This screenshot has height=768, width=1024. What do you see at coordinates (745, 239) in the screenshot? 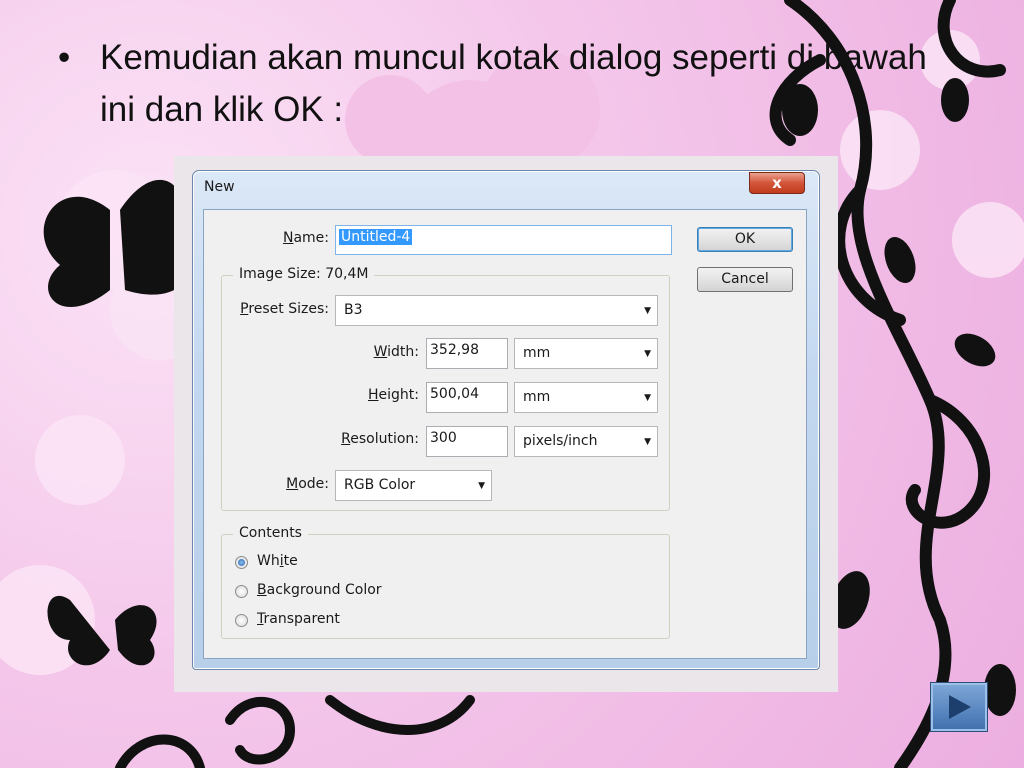
I see `ok-button: OK` at bounding box center [745, 239].